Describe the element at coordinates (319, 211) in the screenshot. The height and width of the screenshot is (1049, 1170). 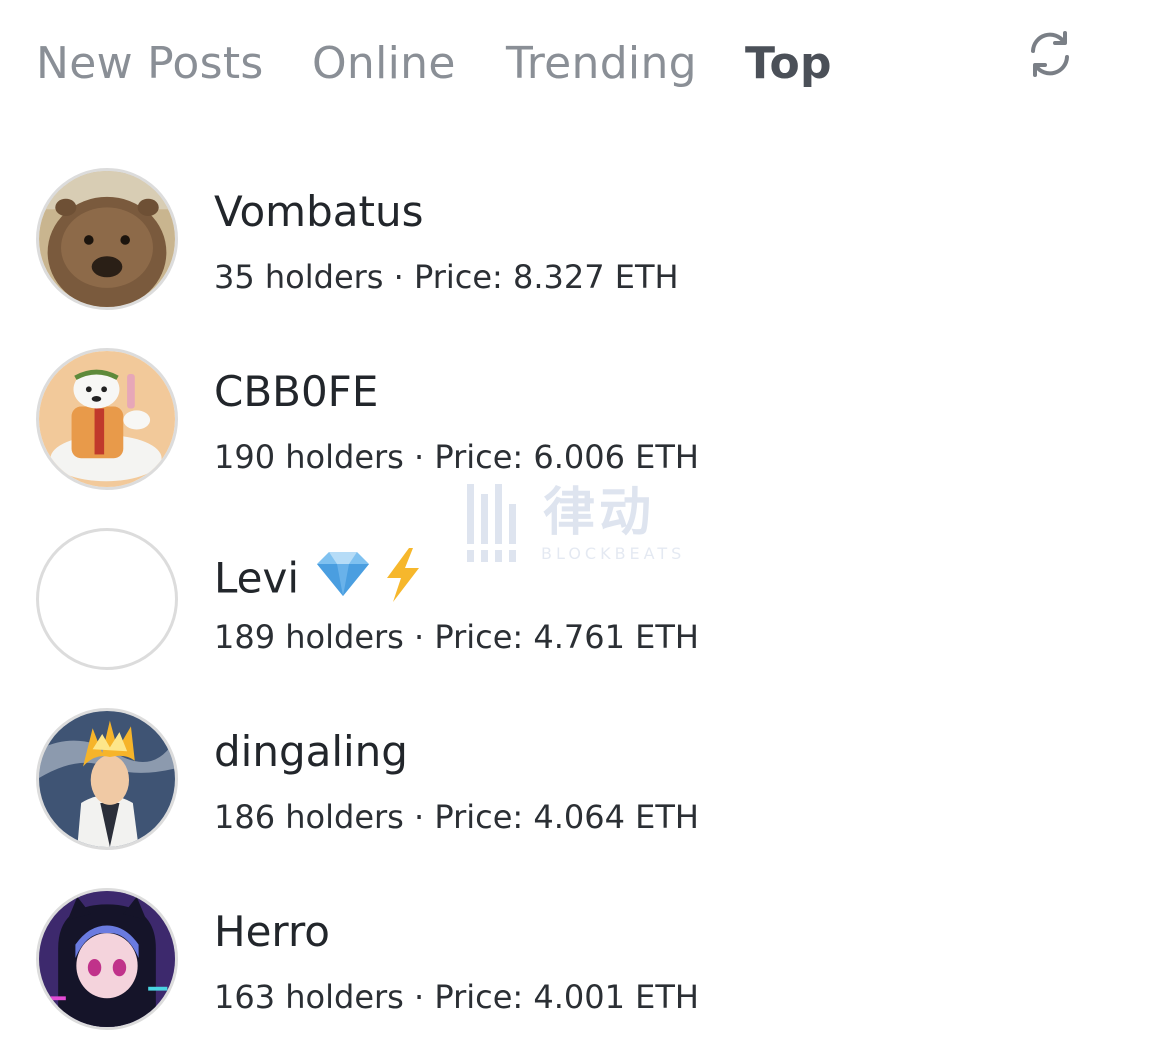
I see `user-name: Vombatus` at that location.